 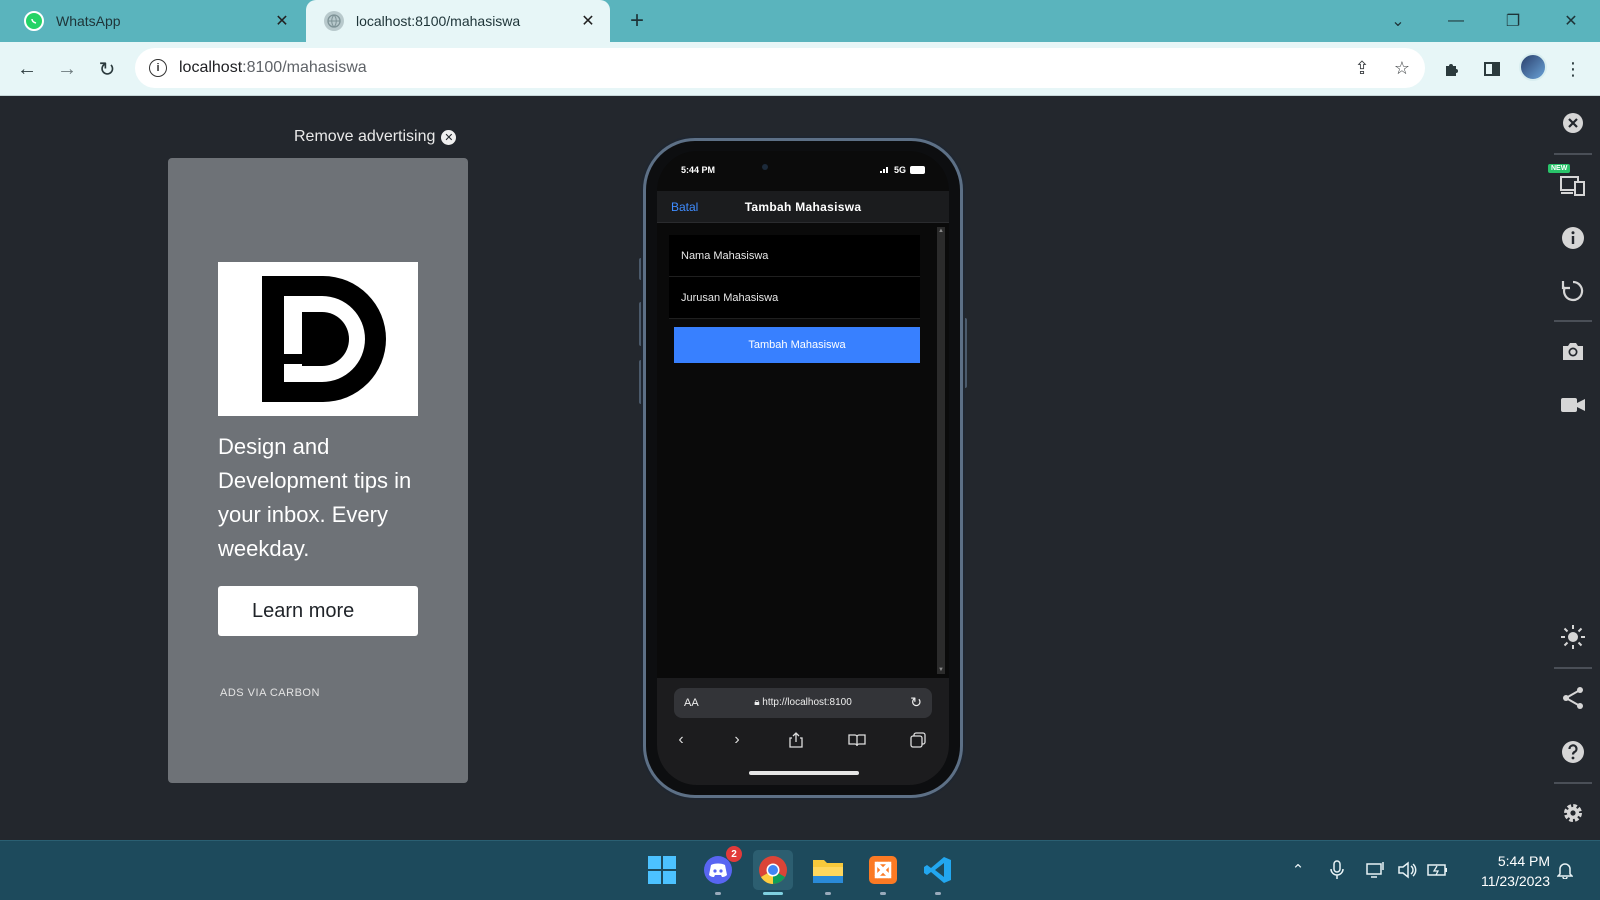 I want to click on back-icon: ←, so click(x=27, y=69).